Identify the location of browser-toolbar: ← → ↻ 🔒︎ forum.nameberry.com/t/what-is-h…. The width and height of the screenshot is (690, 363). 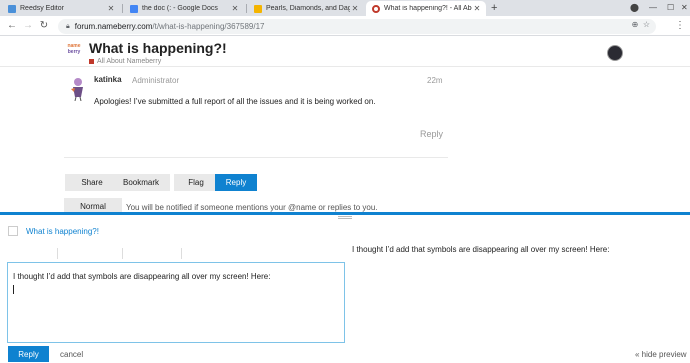
(345, 26).